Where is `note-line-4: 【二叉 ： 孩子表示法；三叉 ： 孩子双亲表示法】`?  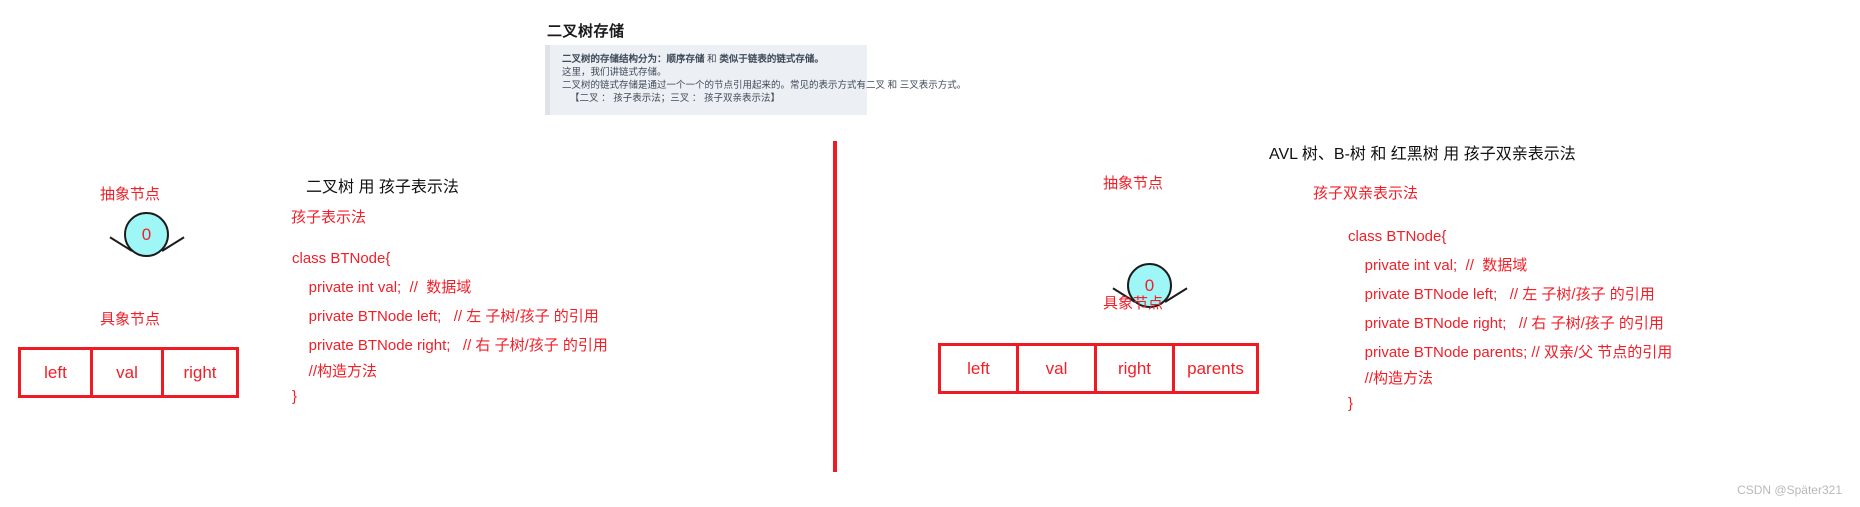 note-line-4: 【二叉 ： 孩子表示法；三叉 ： 孩子双亲表示法】 is located at coordinates (675, 98).